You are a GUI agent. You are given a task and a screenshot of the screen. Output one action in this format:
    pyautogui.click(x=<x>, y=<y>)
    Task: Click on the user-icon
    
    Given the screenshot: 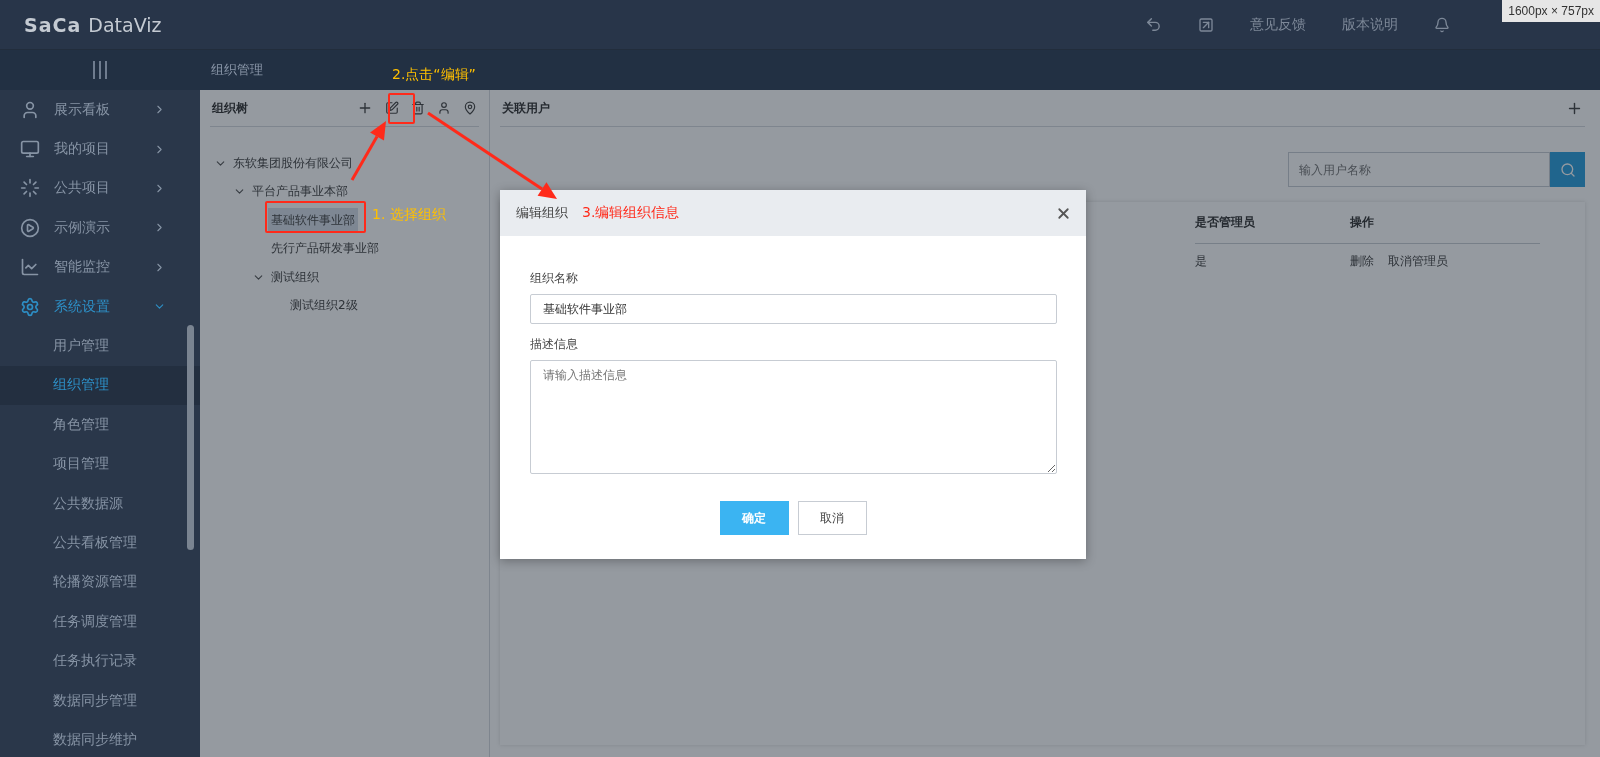 What is the action you would take?
    pyautogui.click(x=30, y=109)
    